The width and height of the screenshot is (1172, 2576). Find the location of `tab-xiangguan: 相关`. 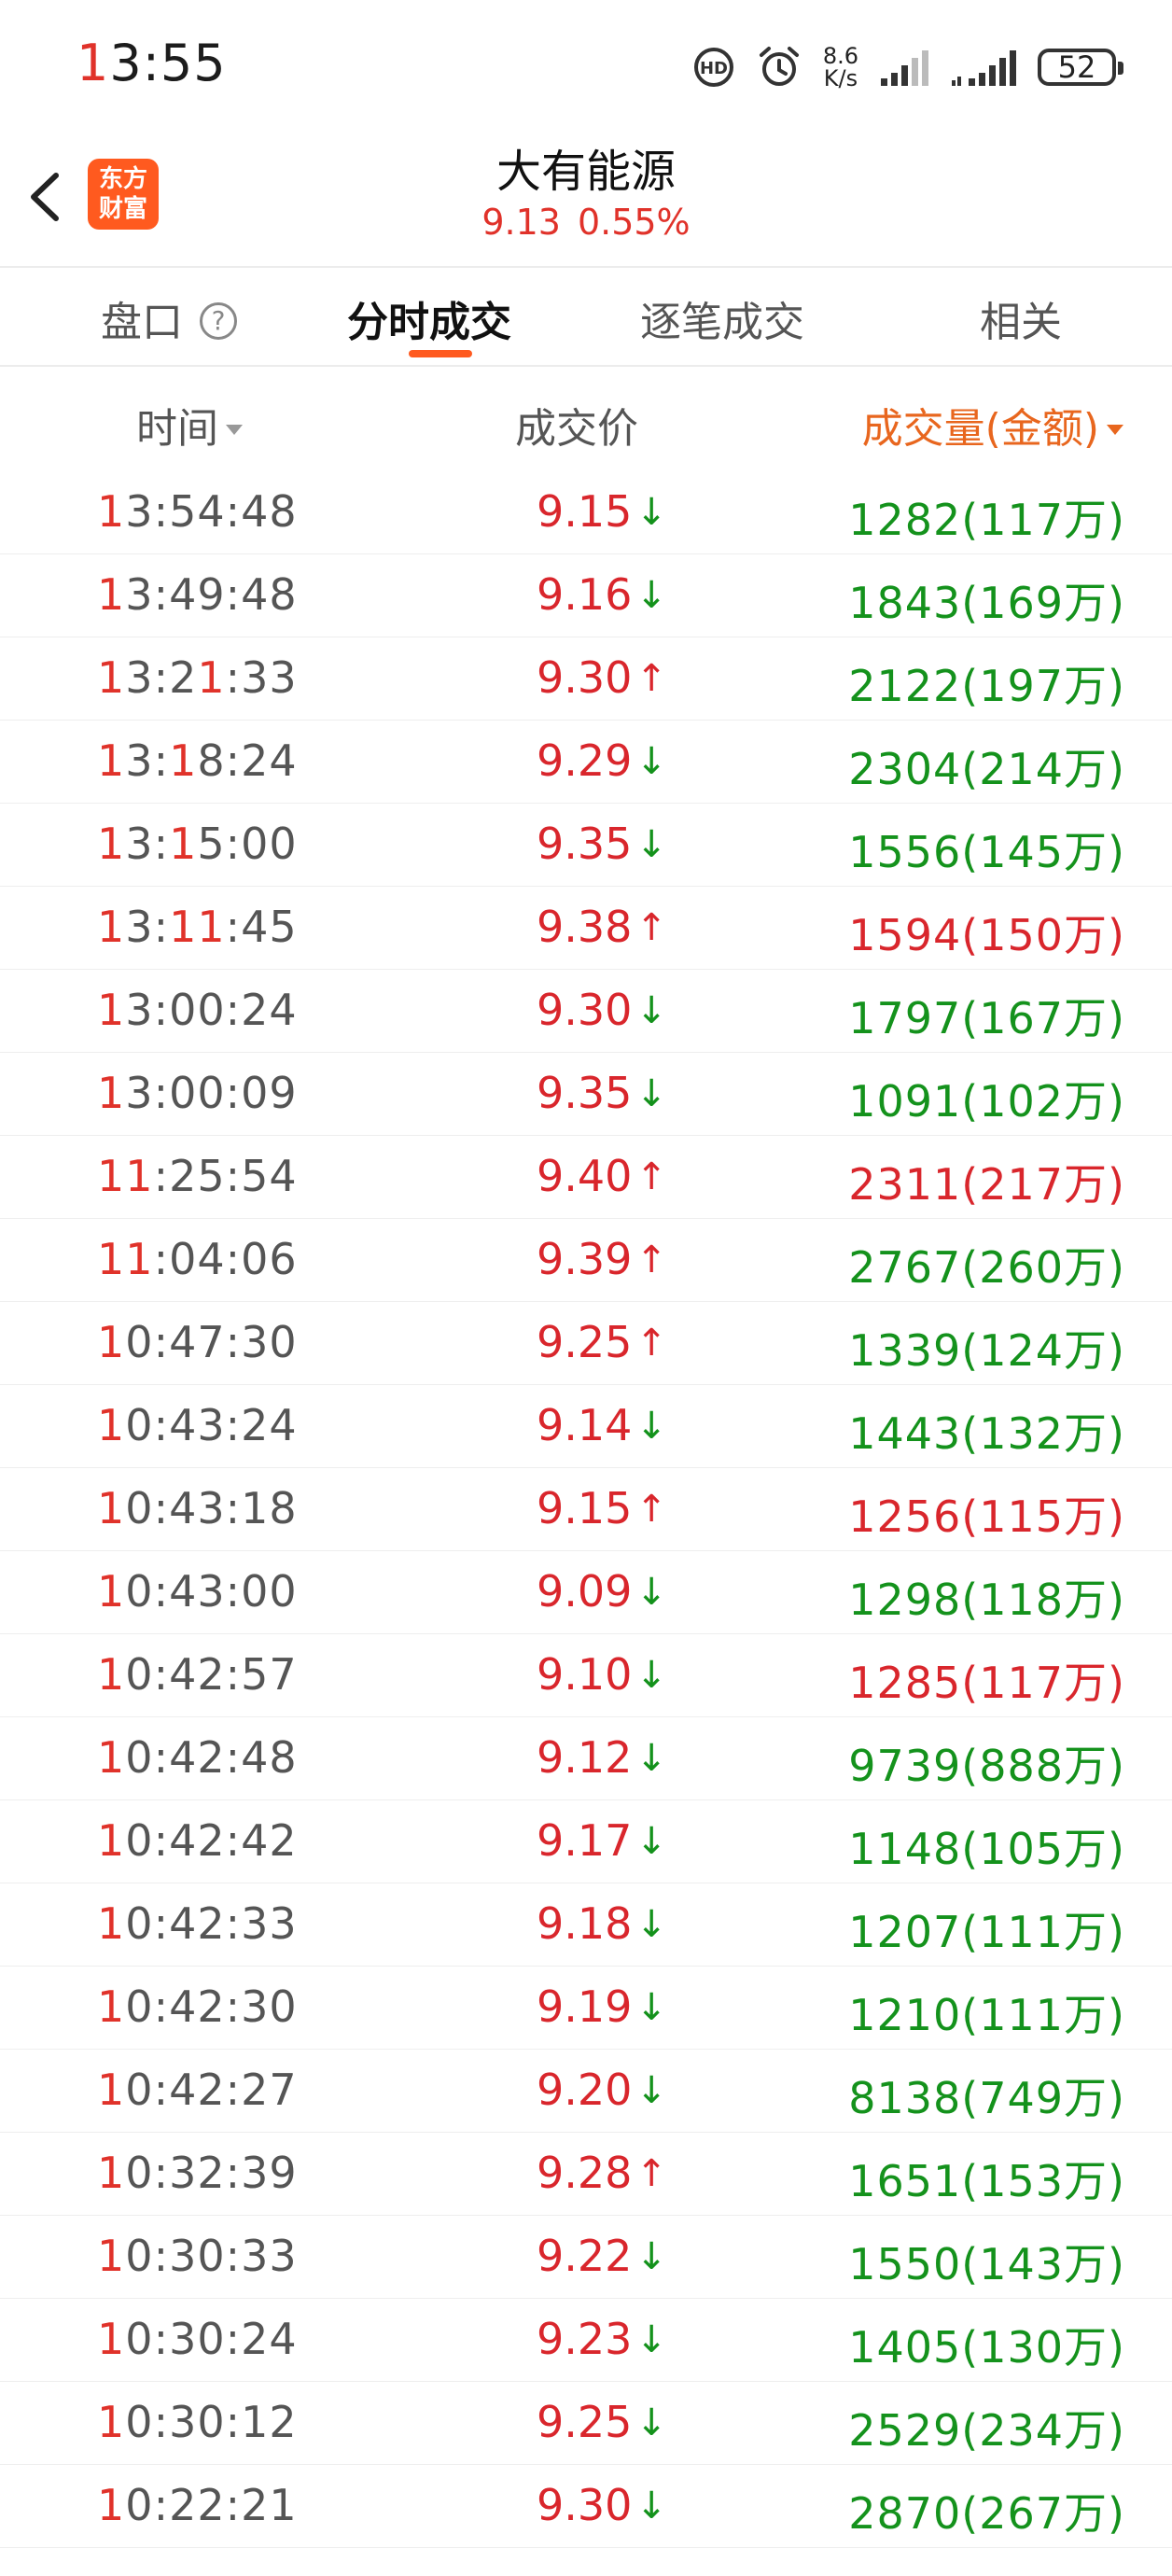

tab-xiangguan: 相关 is located at coordinates (1021, 318).